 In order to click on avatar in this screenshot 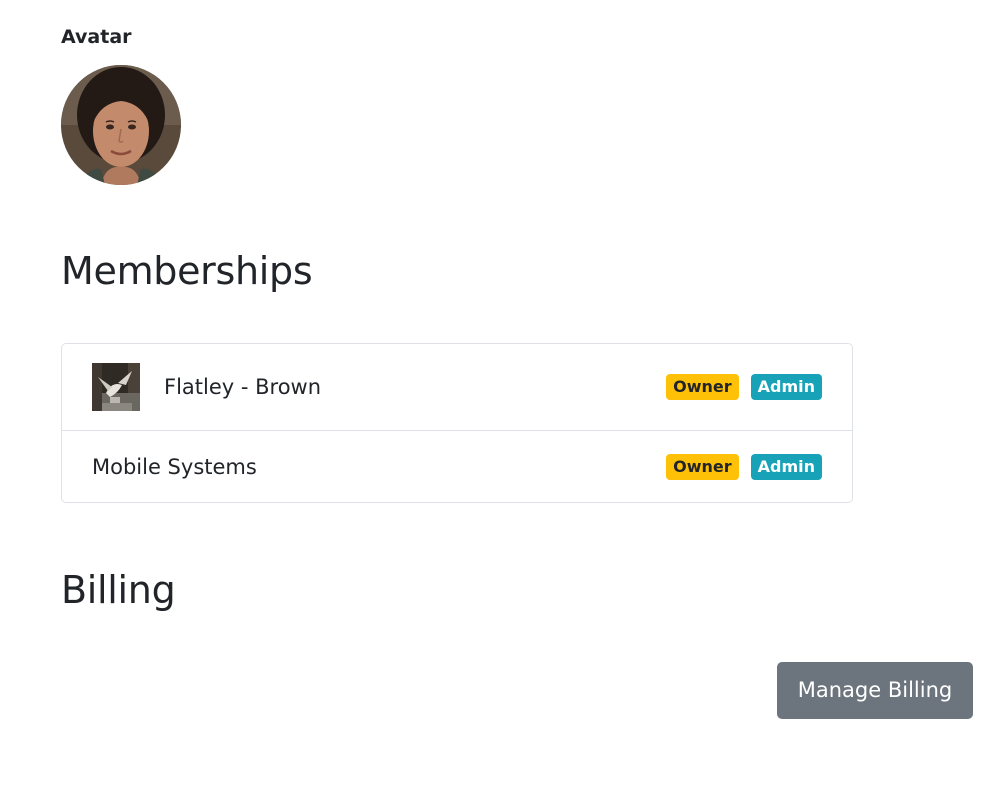, I will do `click(121, 125)`.